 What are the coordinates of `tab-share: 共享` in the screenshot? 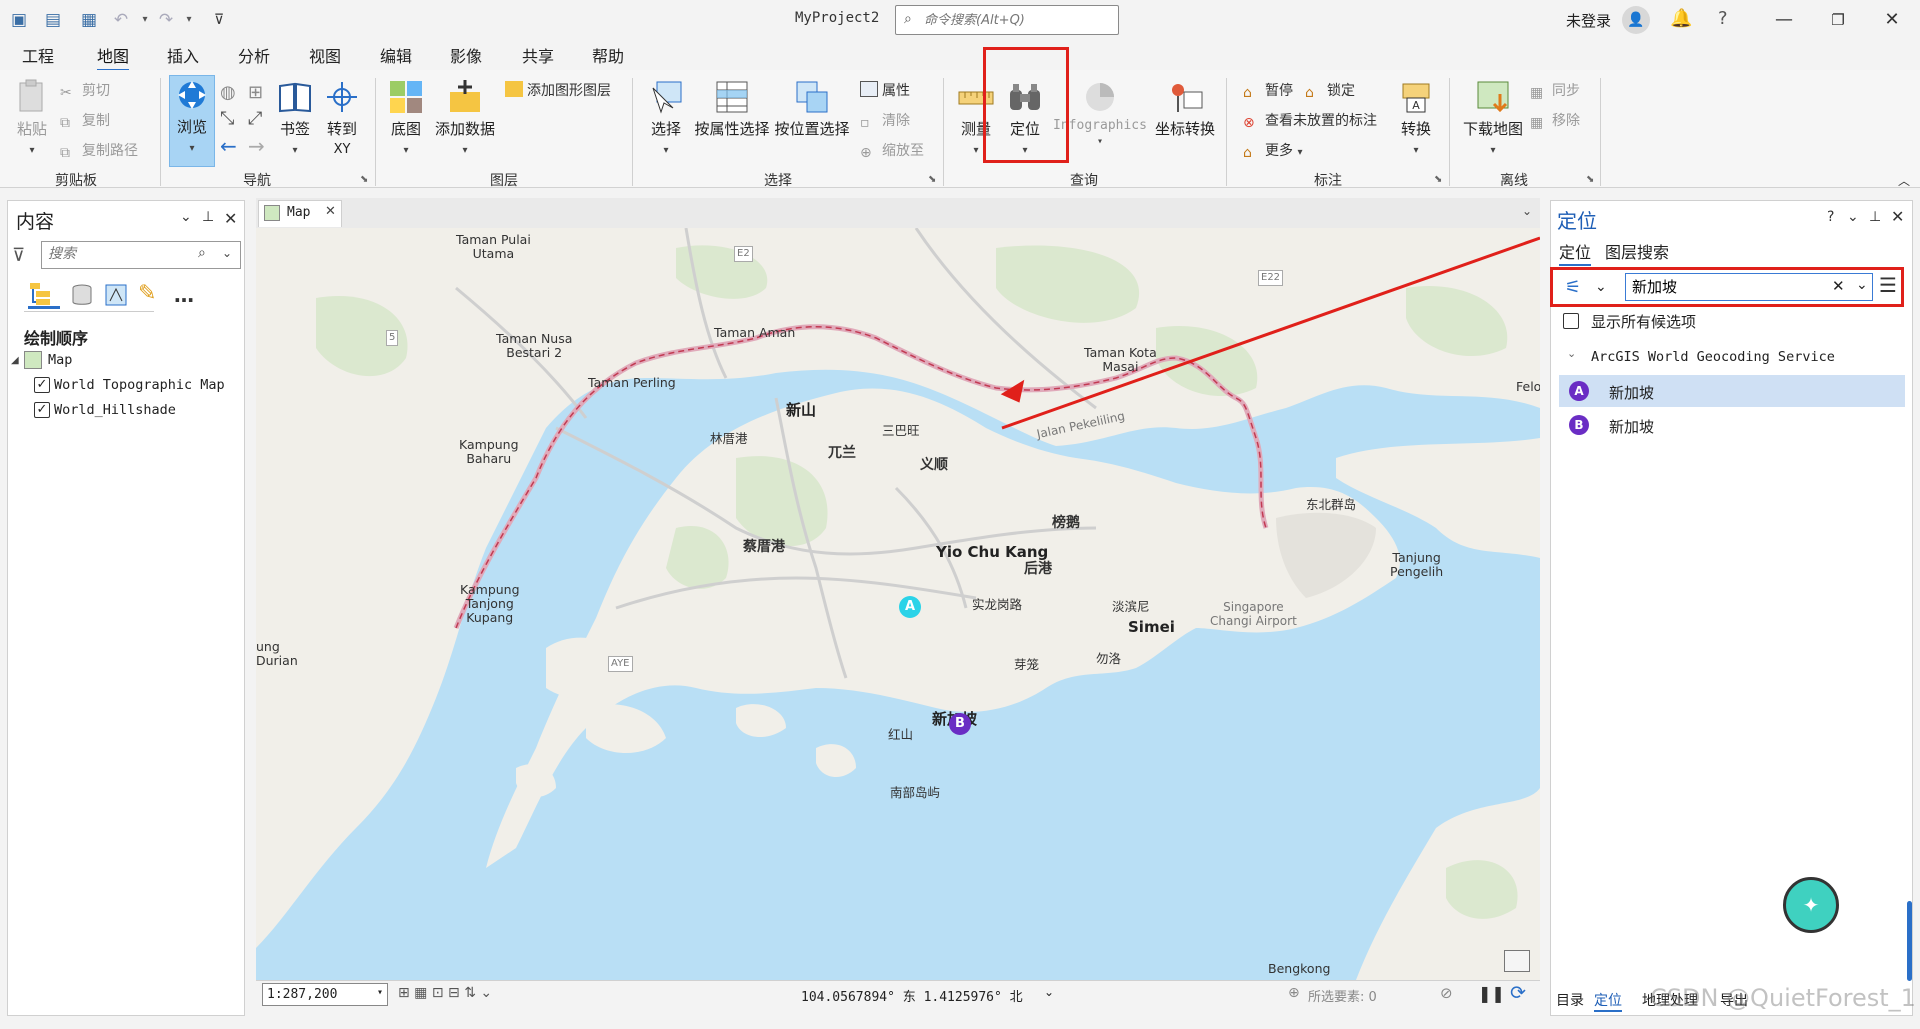 It's located at (538, 55).